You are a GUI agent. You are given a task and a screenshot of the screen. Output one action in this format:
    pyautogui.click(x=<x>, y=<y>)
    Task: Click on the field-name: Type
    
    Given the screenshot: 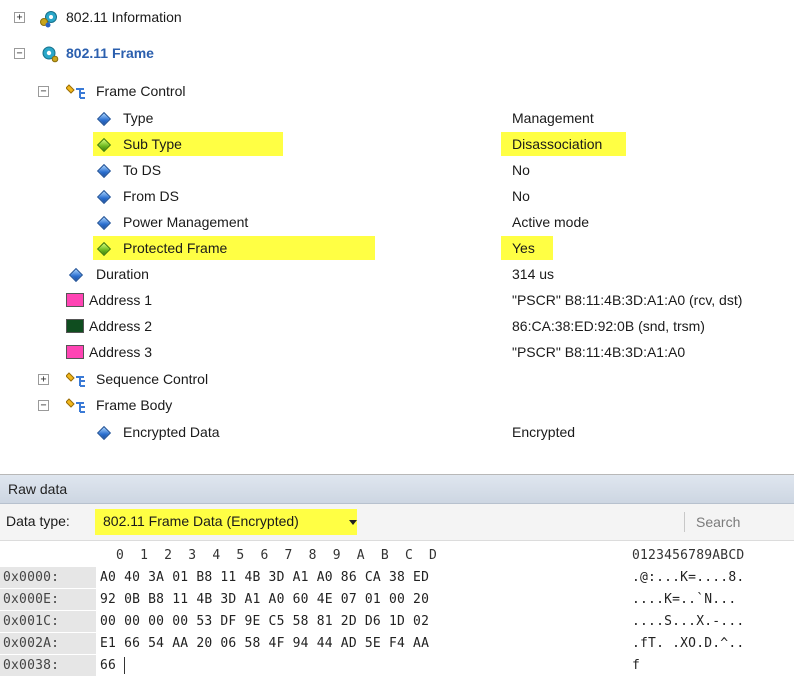 What is the action you would take?
    pyautogui.click(x=138, y=118)
    